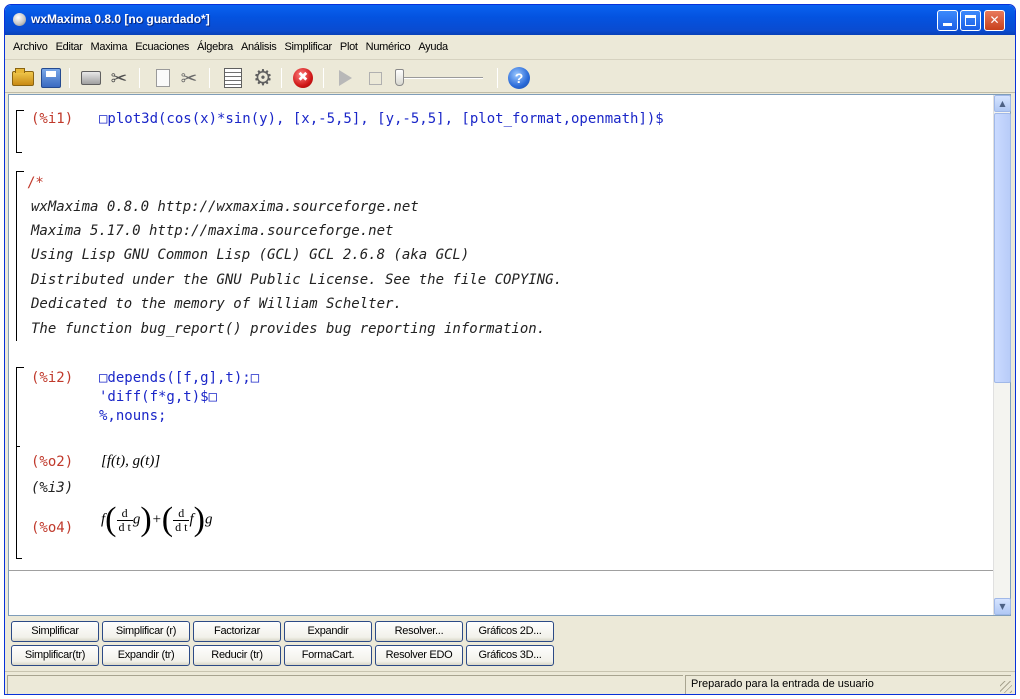  I want to click on stop-icon, so click(375, 78).